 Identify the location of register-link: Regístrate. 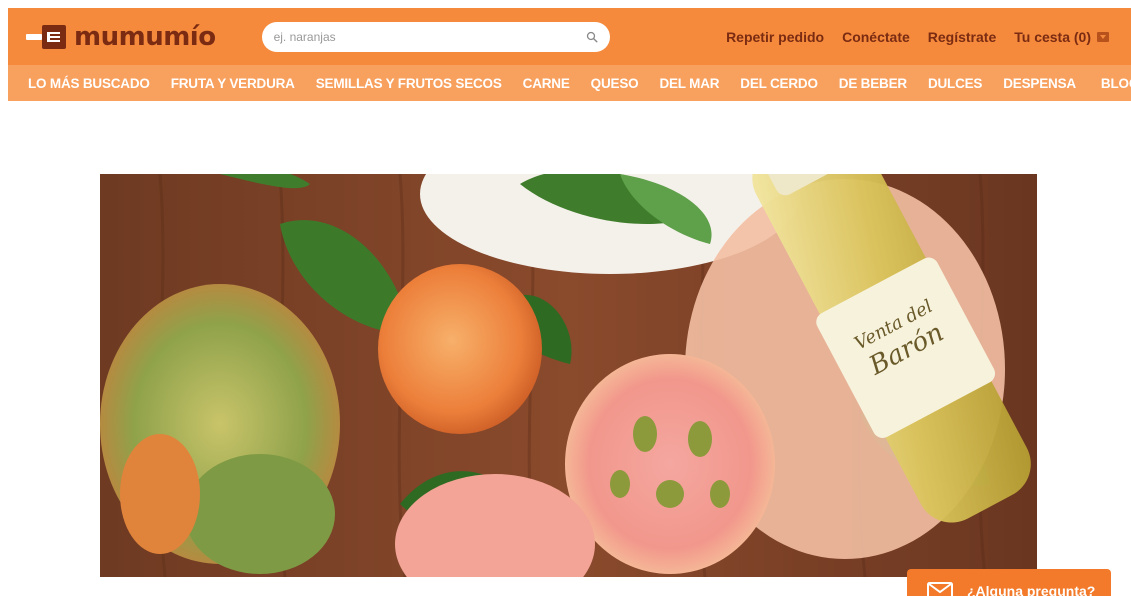
(962, 37).